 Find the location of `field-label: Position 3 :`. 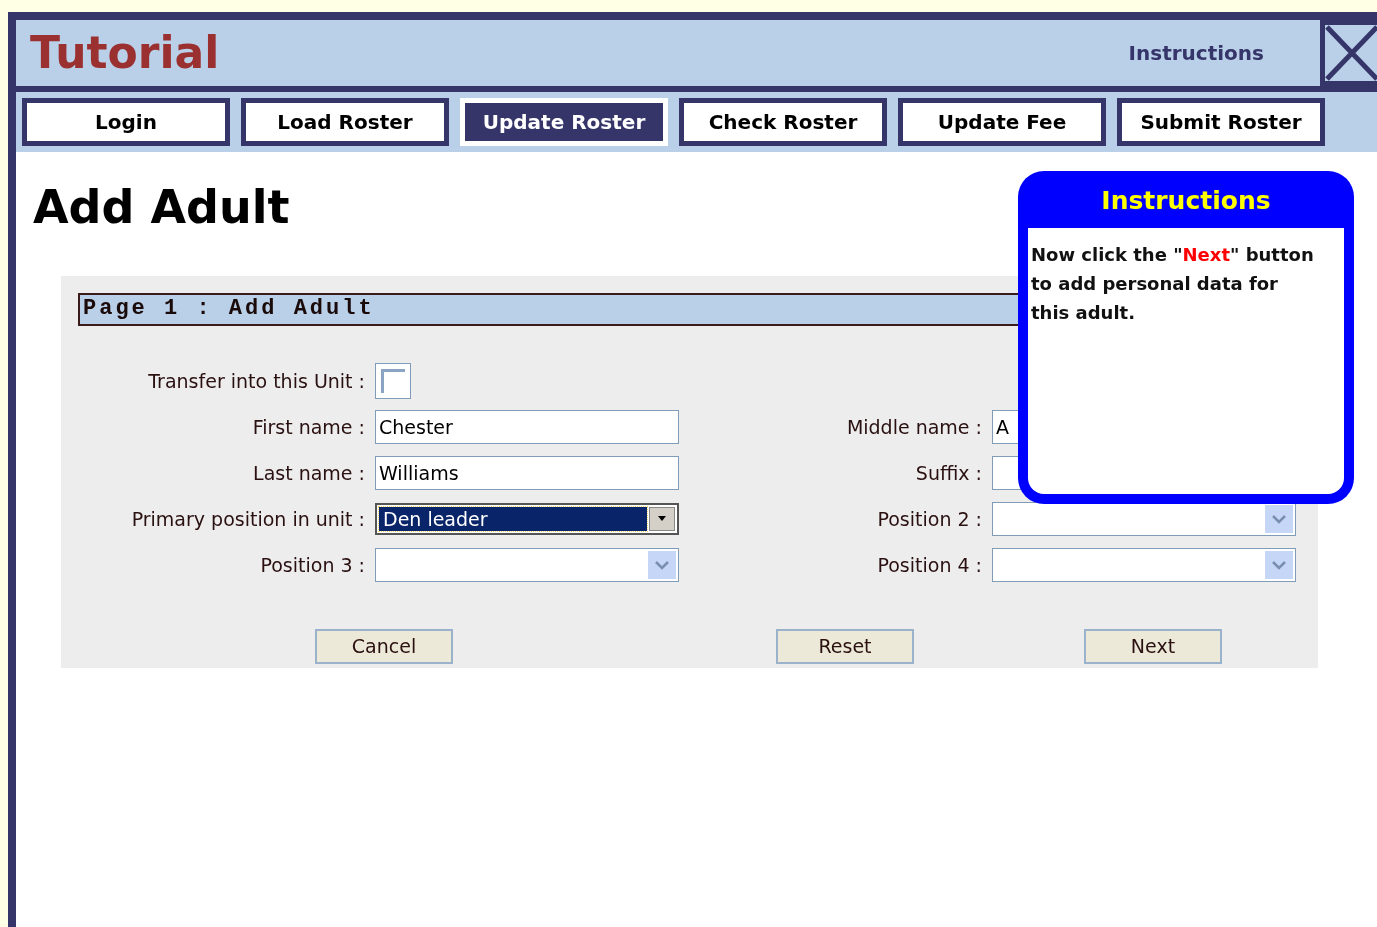

field-label: Position 3 : is located at coordinates (312, 565).